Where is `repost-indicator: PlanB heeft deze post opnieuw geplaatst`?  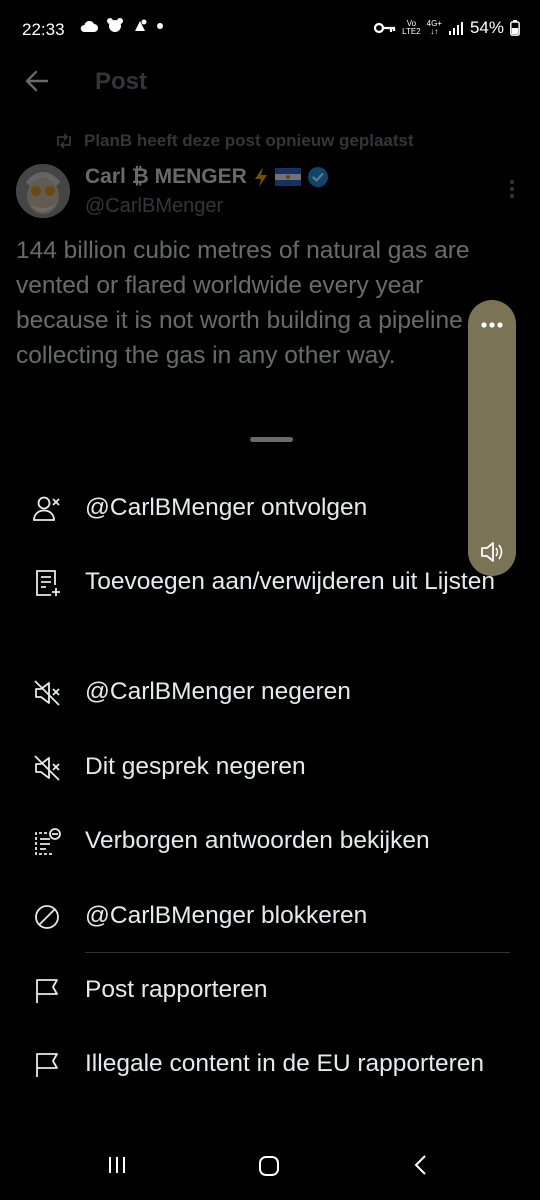
repost-indicator: PlanB heeft deze post opnieuw geplaatst is located at coordinates (234, 141).